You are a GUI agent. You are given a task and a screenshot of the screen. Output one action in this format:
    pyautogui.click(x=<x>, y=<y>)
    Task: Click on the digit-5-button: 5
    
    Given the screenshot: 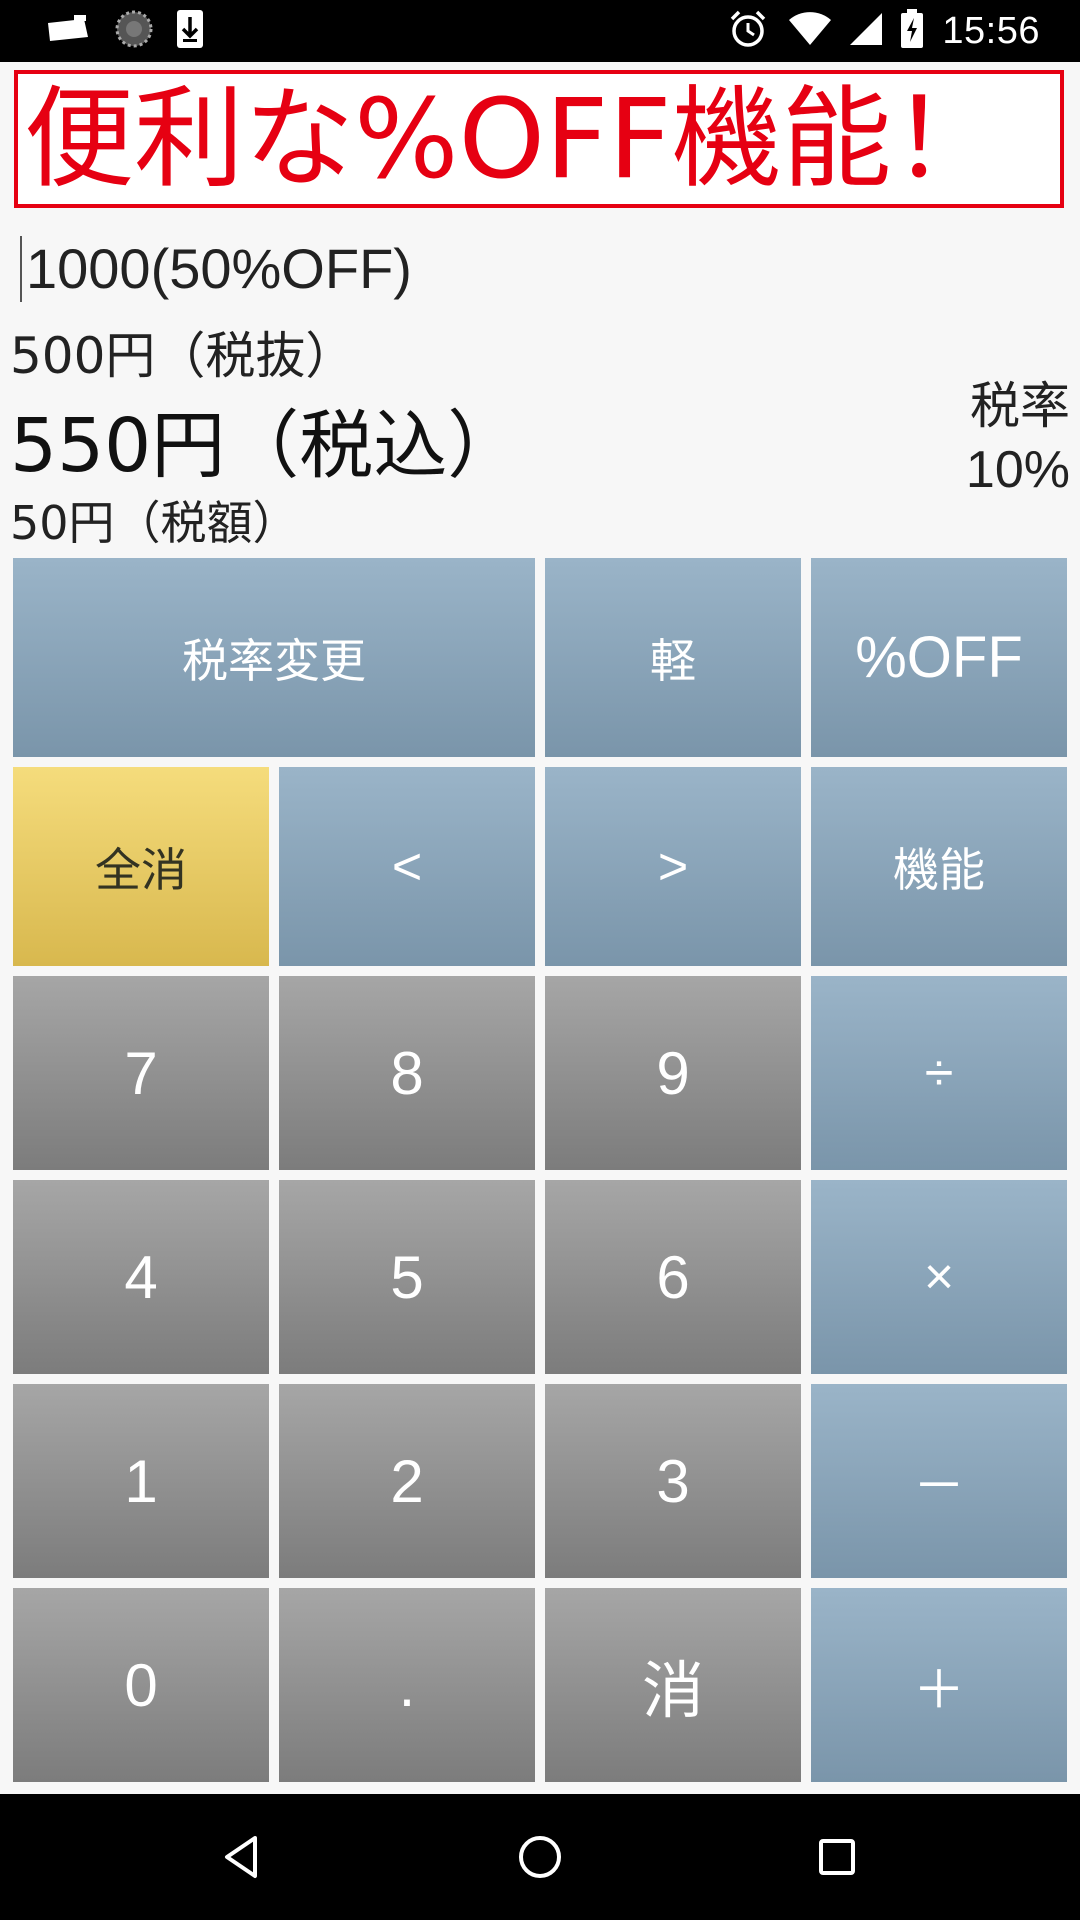 What is the action you would take?
    pyautogui.click(x=407, y=1277)
    